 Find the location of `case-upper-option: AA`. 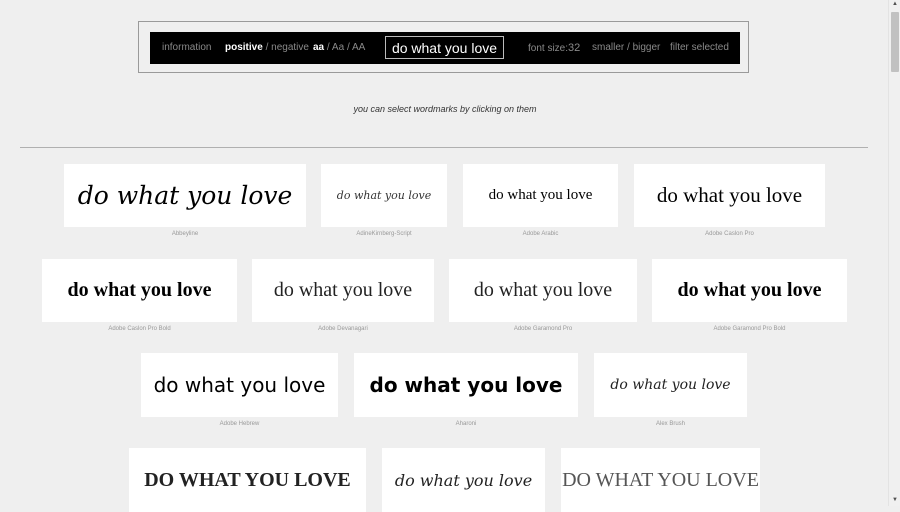

case-upper-option: AA is located at coordinates (358, 47).